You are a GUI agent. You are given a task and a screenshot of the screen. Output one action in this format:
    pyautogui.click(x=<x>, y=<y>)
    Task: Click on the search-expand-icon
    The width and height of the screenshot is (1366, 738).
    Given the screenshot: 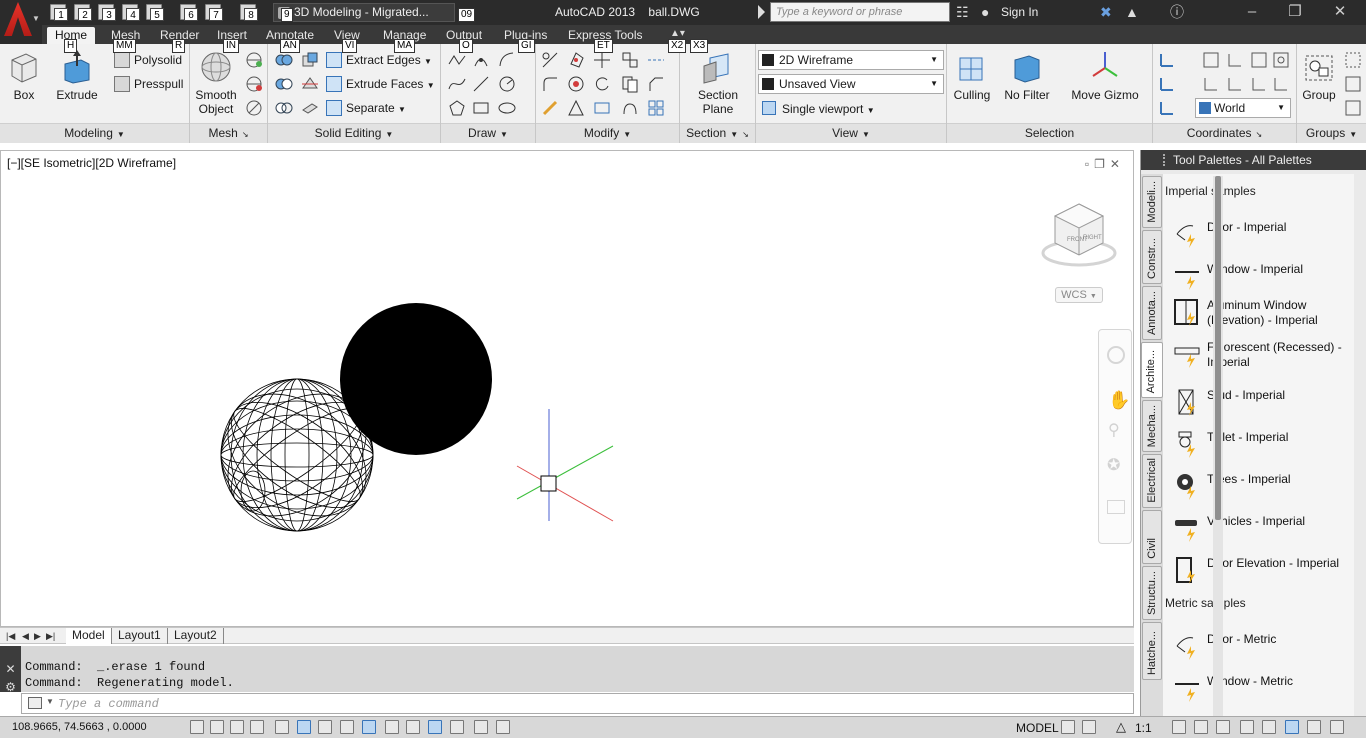 What is the action you would take?
    pyautogui.click(x=761, y=12)
    